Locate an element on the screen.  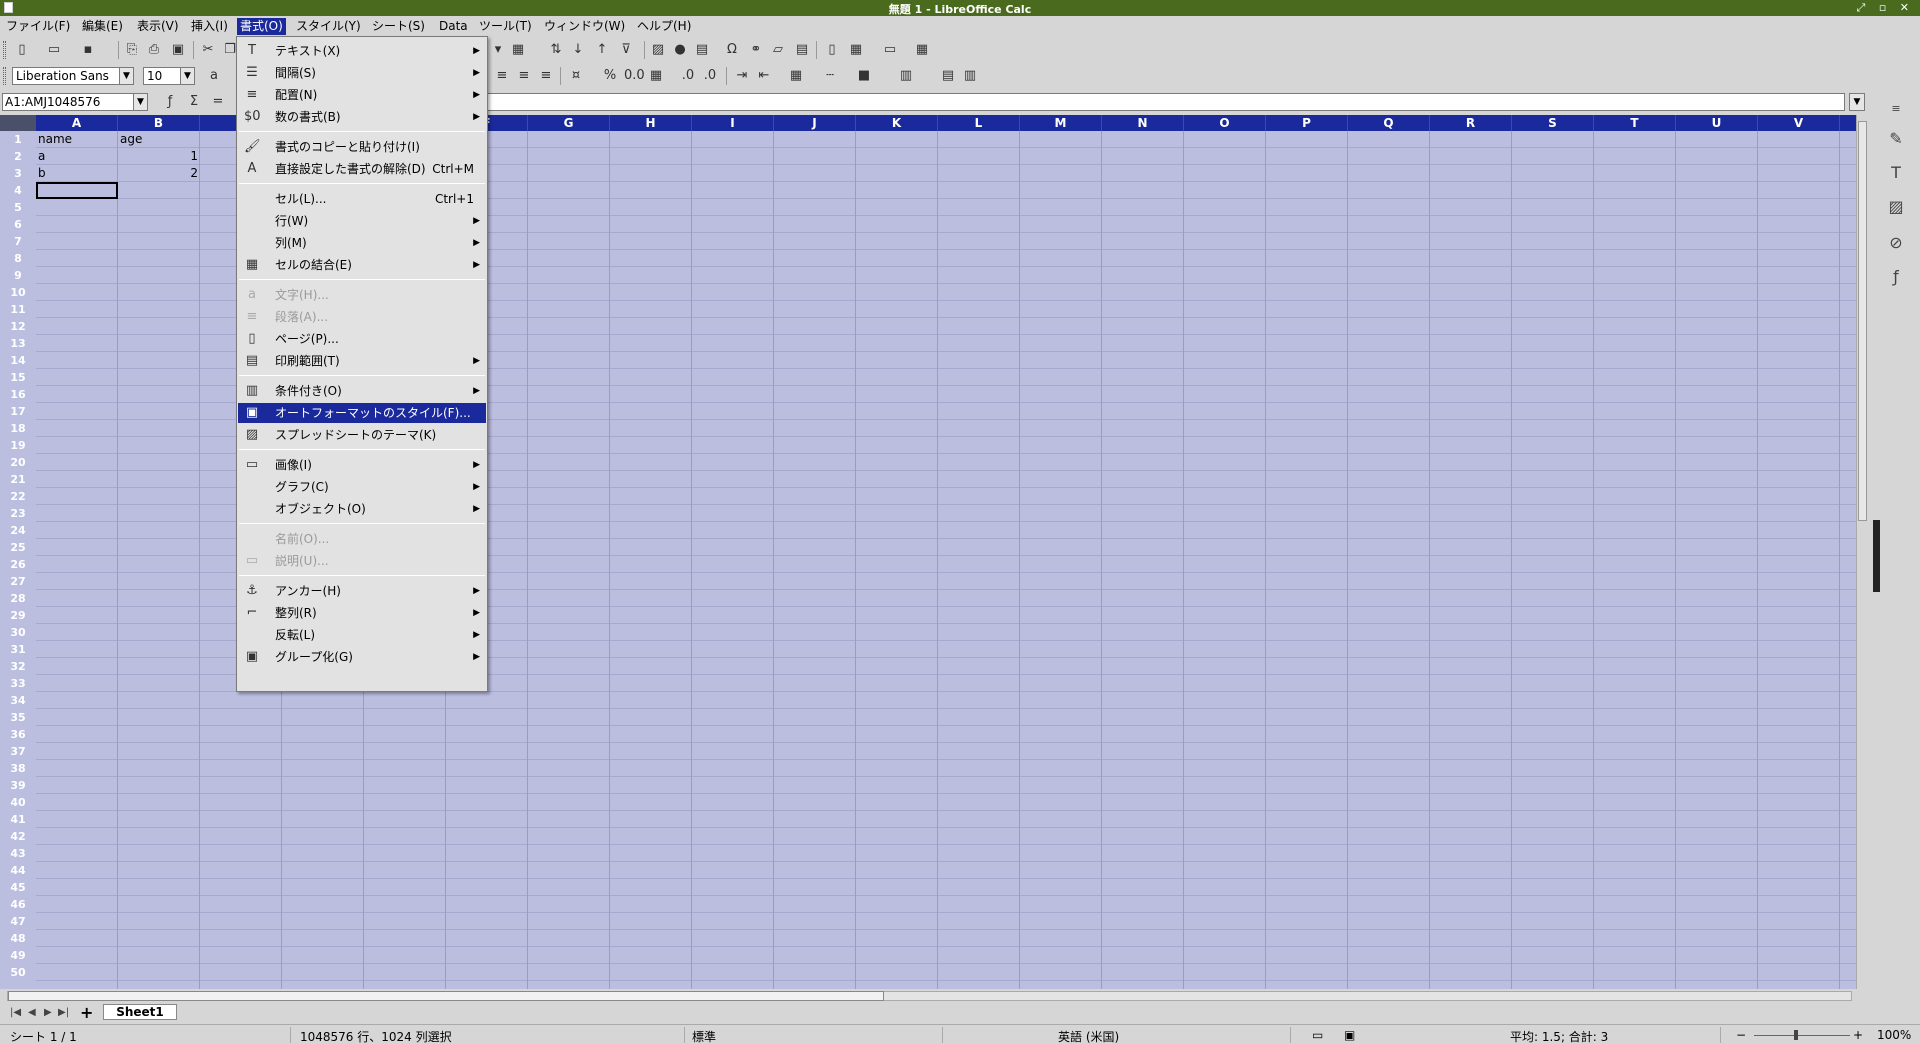
select-all-corner is located at coordinates (18, 123).